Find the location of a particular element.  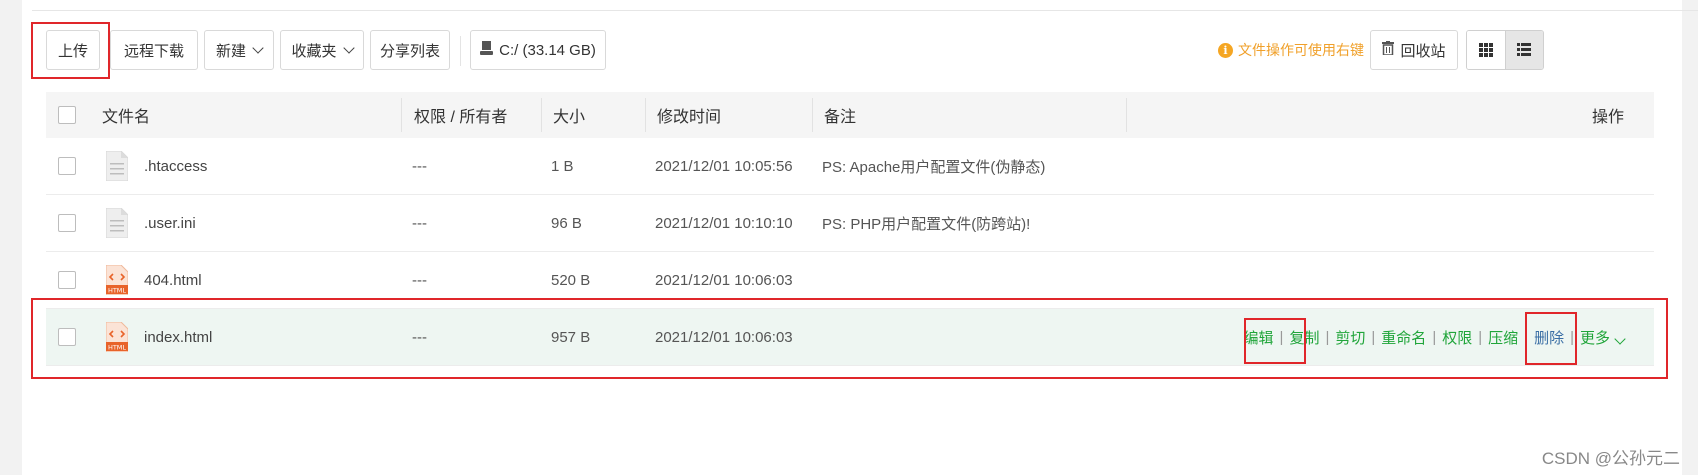

file-size: 96 B is located at coordinates (566, 223).